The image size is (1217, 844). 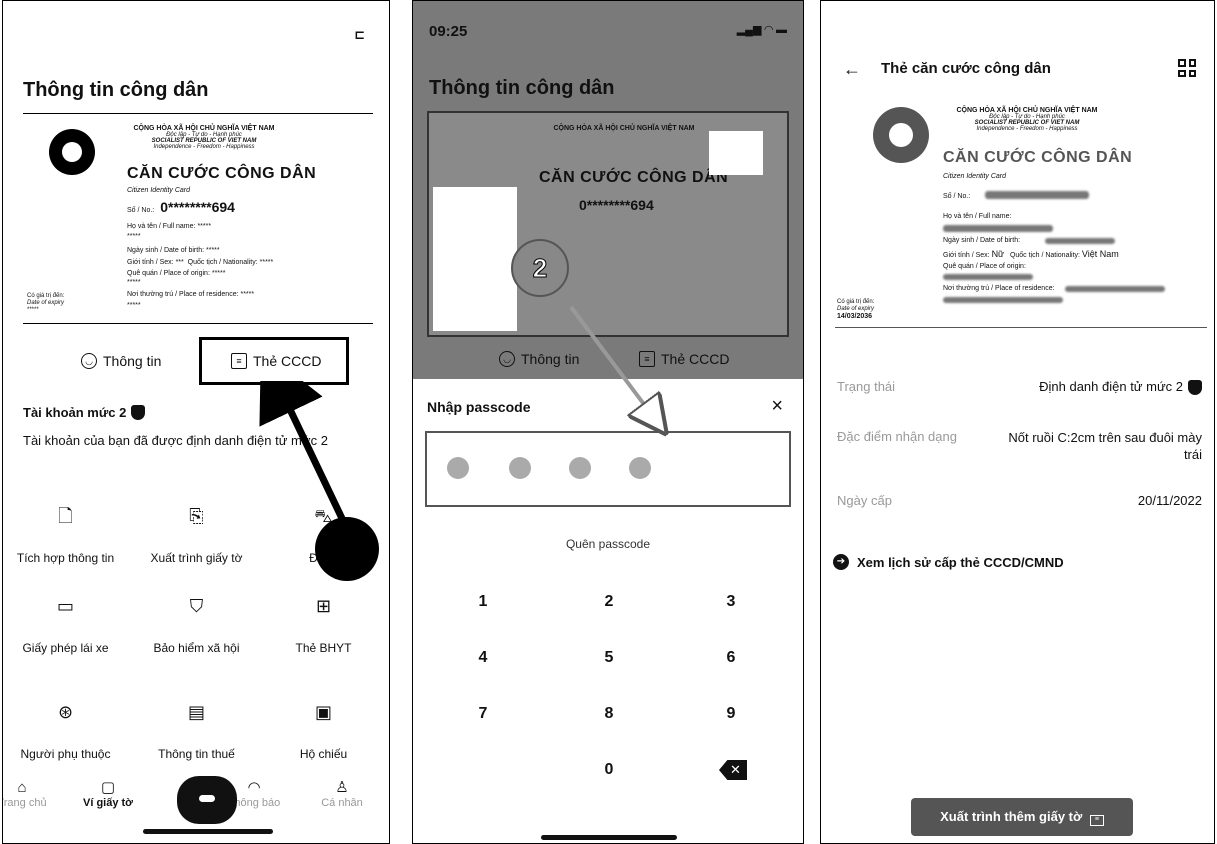 What do you see at coordinates (134, 305) in the screenshot?
I see `card-residence-line2: *****` at bounding box center [134, 305].